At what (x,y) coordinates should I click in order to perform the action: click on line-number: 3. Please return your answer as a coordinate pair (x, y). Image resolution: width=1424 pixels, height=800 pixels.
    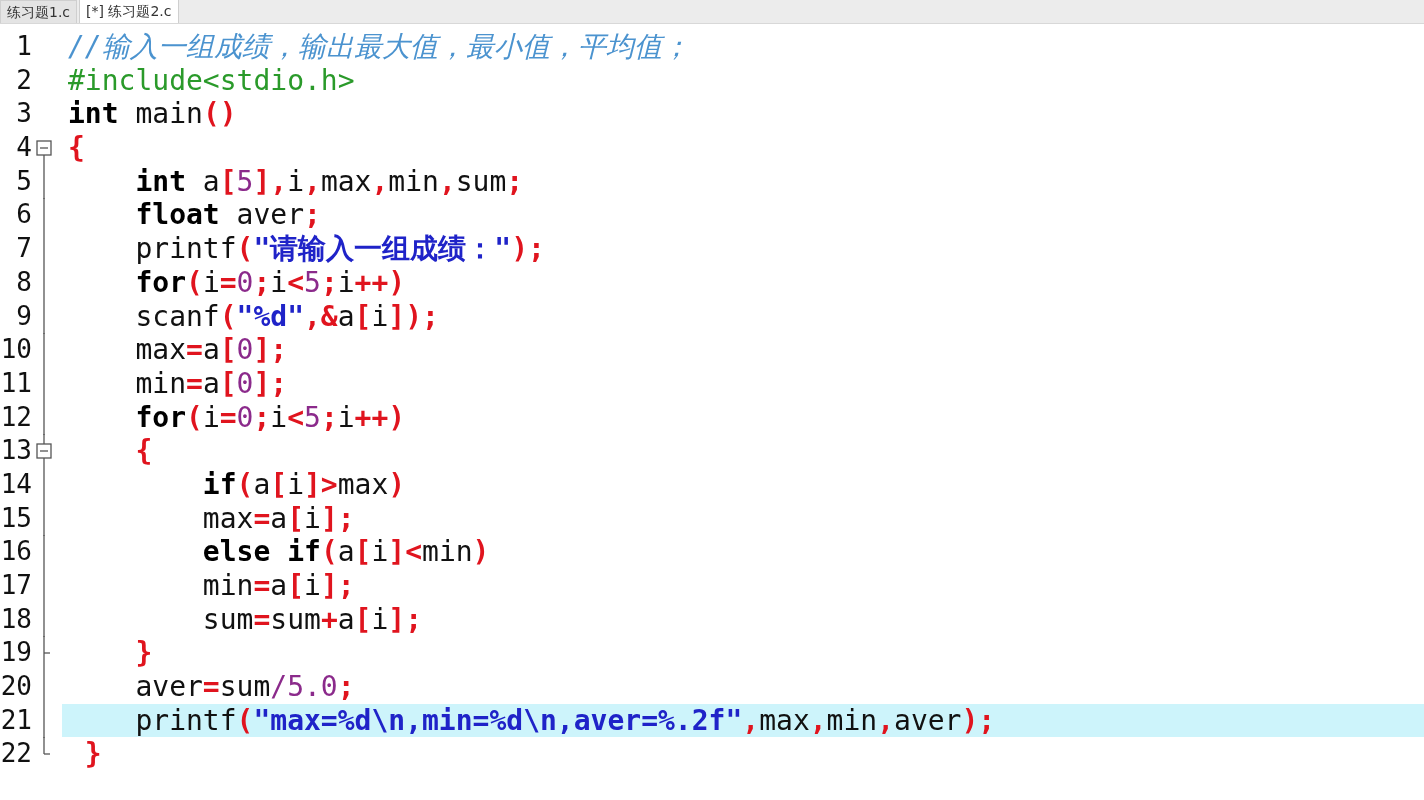
    Looking at the image, I should click on (23, 114).